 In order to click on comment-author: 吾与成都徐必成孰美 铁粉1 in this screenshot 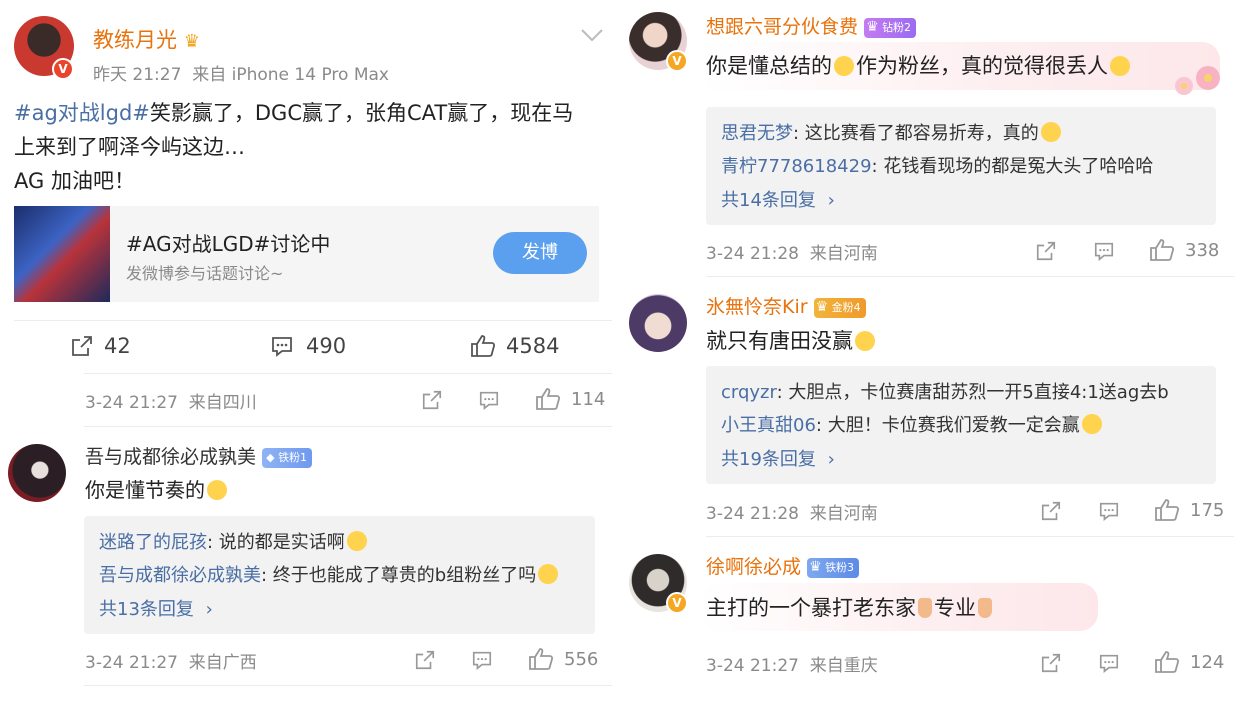, I will do `click(199, 455)`.